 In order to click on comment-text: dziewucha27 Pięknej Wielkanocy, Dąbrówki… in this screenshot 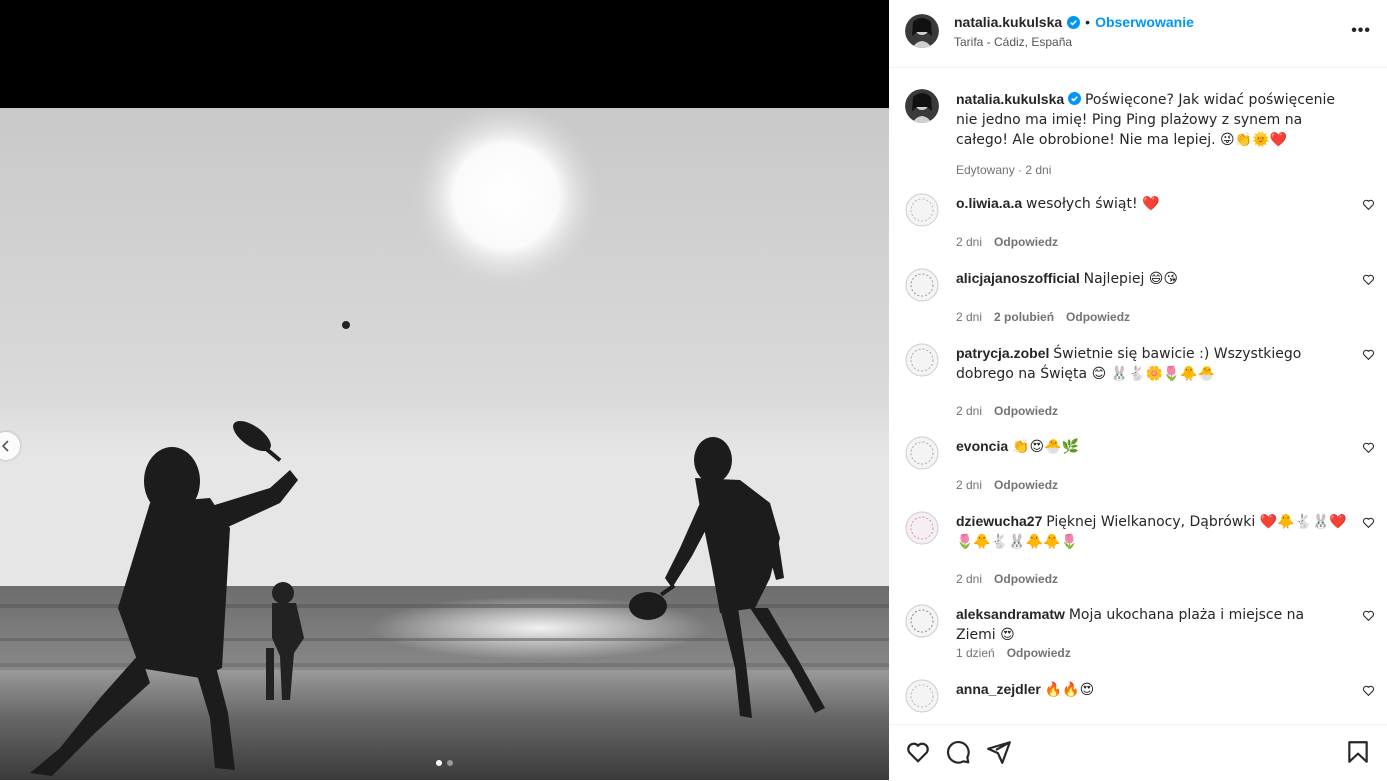, I will do `click(1152, 532)`.